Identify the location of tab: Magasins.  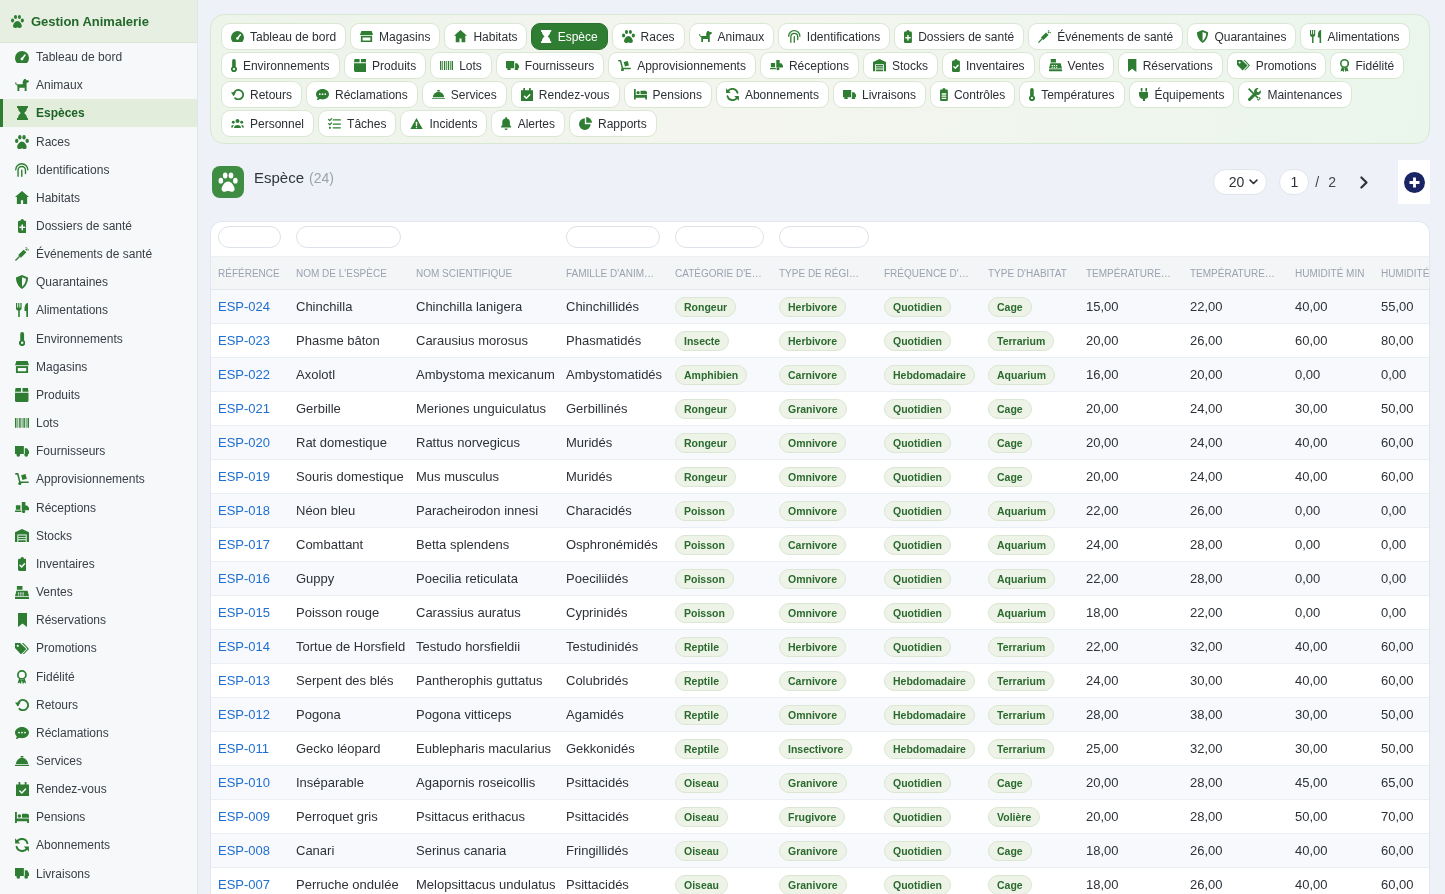
(395, 36).